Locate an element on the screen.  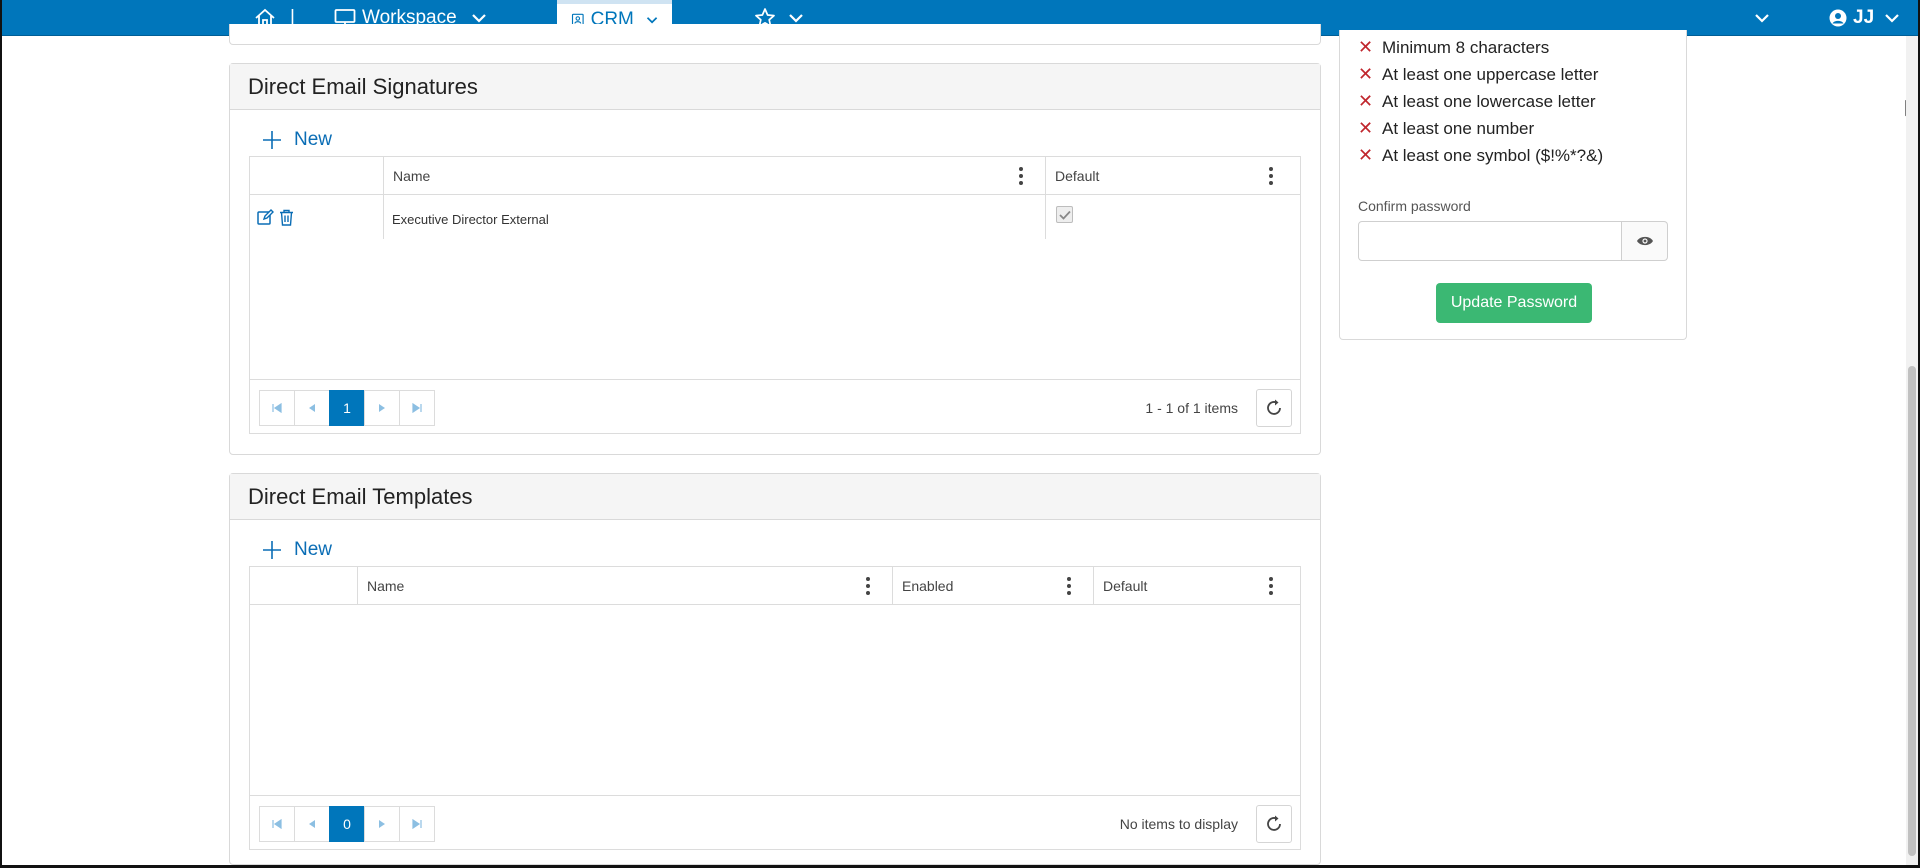
show-password-button is located at coordinates (1645, 241).